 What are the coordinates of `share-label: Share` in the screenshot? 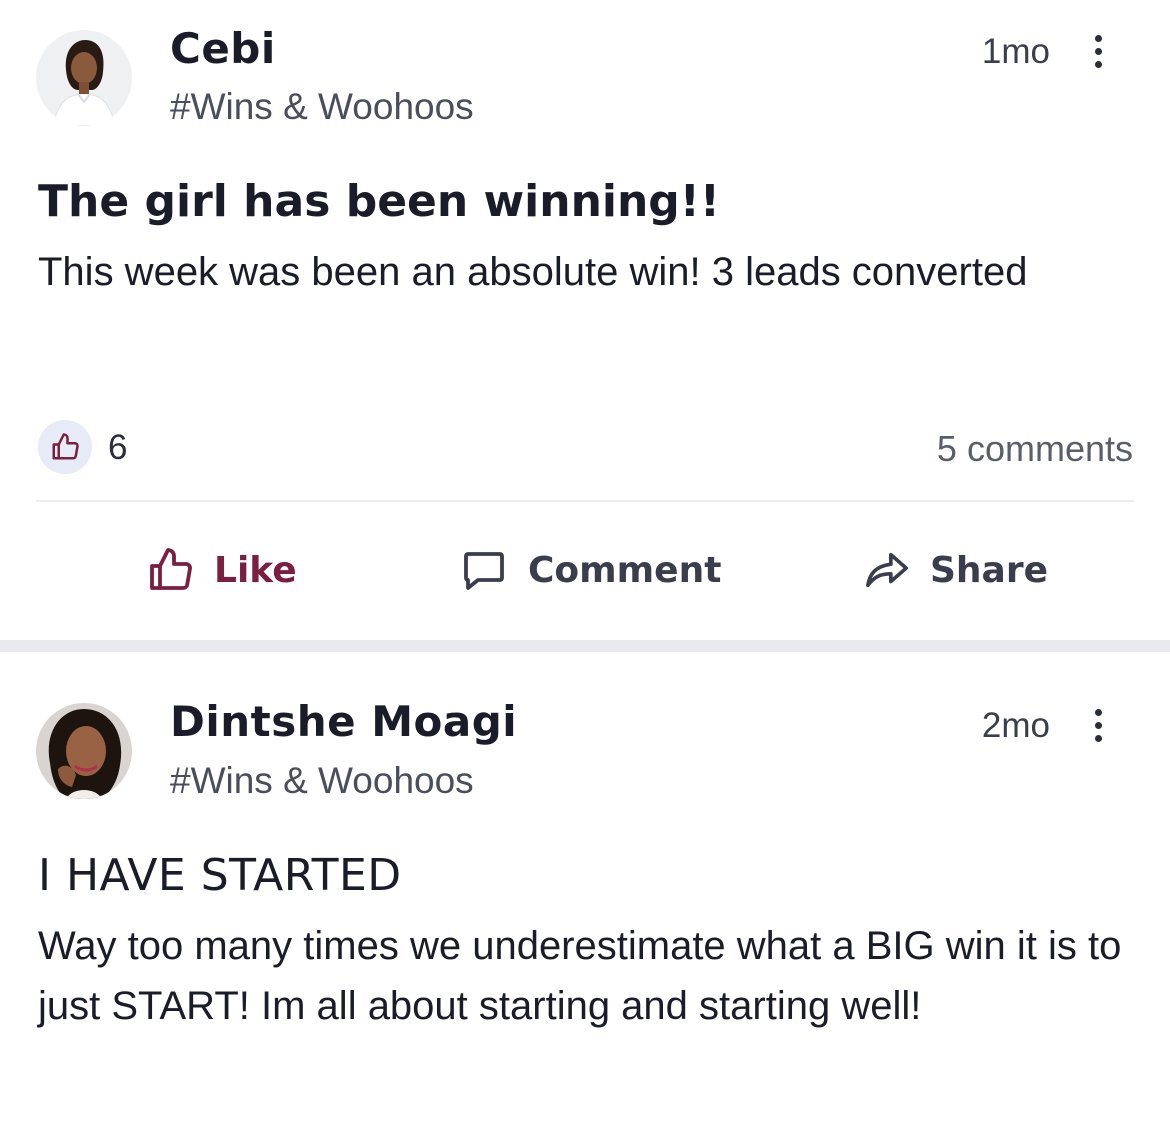 It's located at (989, 570).